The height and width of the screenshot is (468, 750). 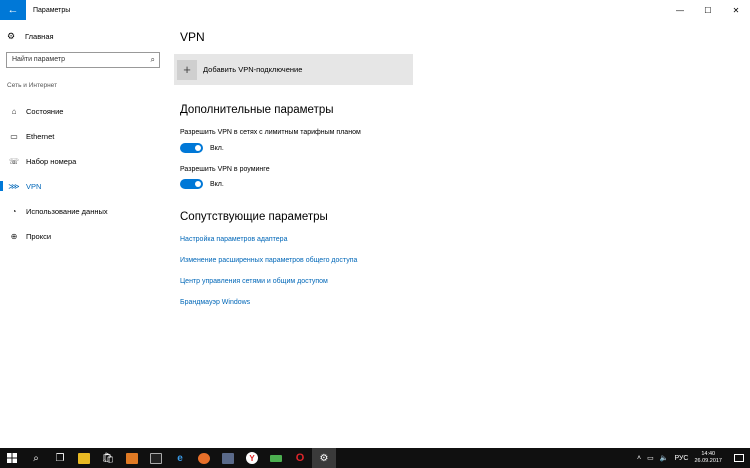 What do you see at coordinates (14, 111) in the screenshot?
I see `home-icon: ⌂` at bounding box center [14, 111].